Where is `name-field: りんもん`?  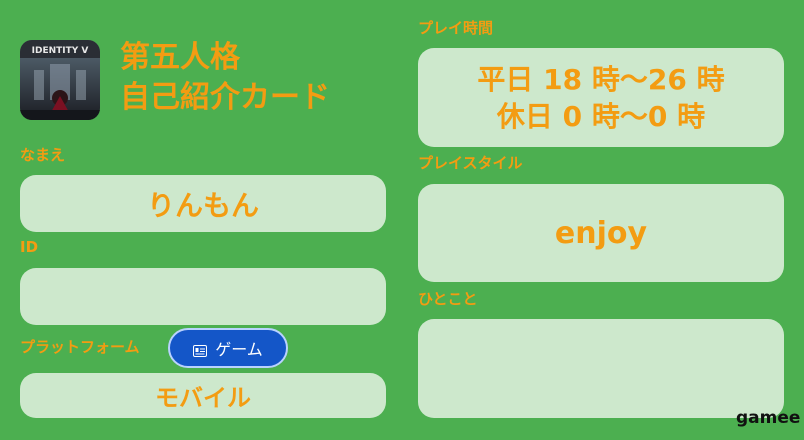
name-field: りんもん is located at coordinates (203, 203).